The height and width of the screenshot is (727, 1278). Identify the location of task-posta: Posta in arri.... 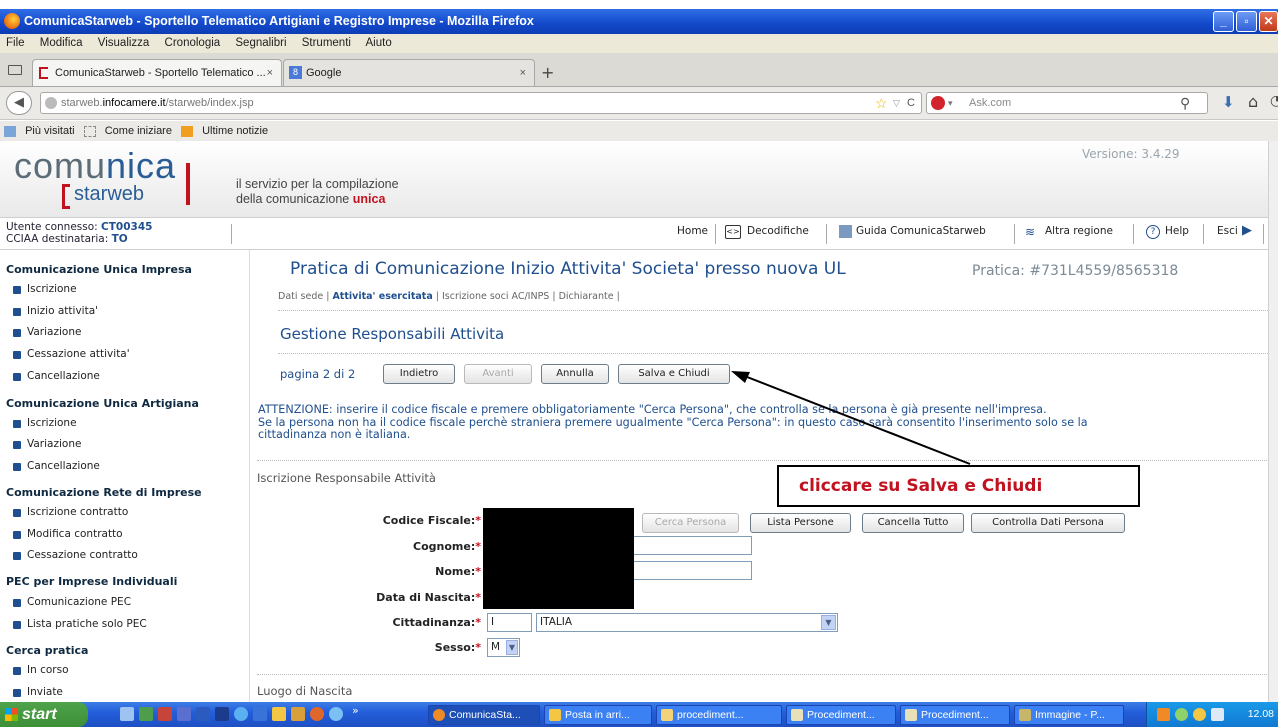
(598, 715).